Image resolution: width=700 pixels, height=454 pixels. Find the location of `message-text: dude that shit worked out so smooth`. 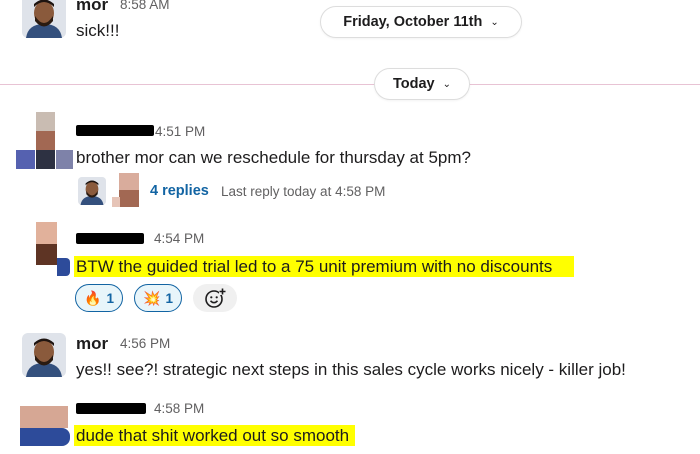

message-text: dude that shit worked out so smooth is located at coordinates (215, 435).